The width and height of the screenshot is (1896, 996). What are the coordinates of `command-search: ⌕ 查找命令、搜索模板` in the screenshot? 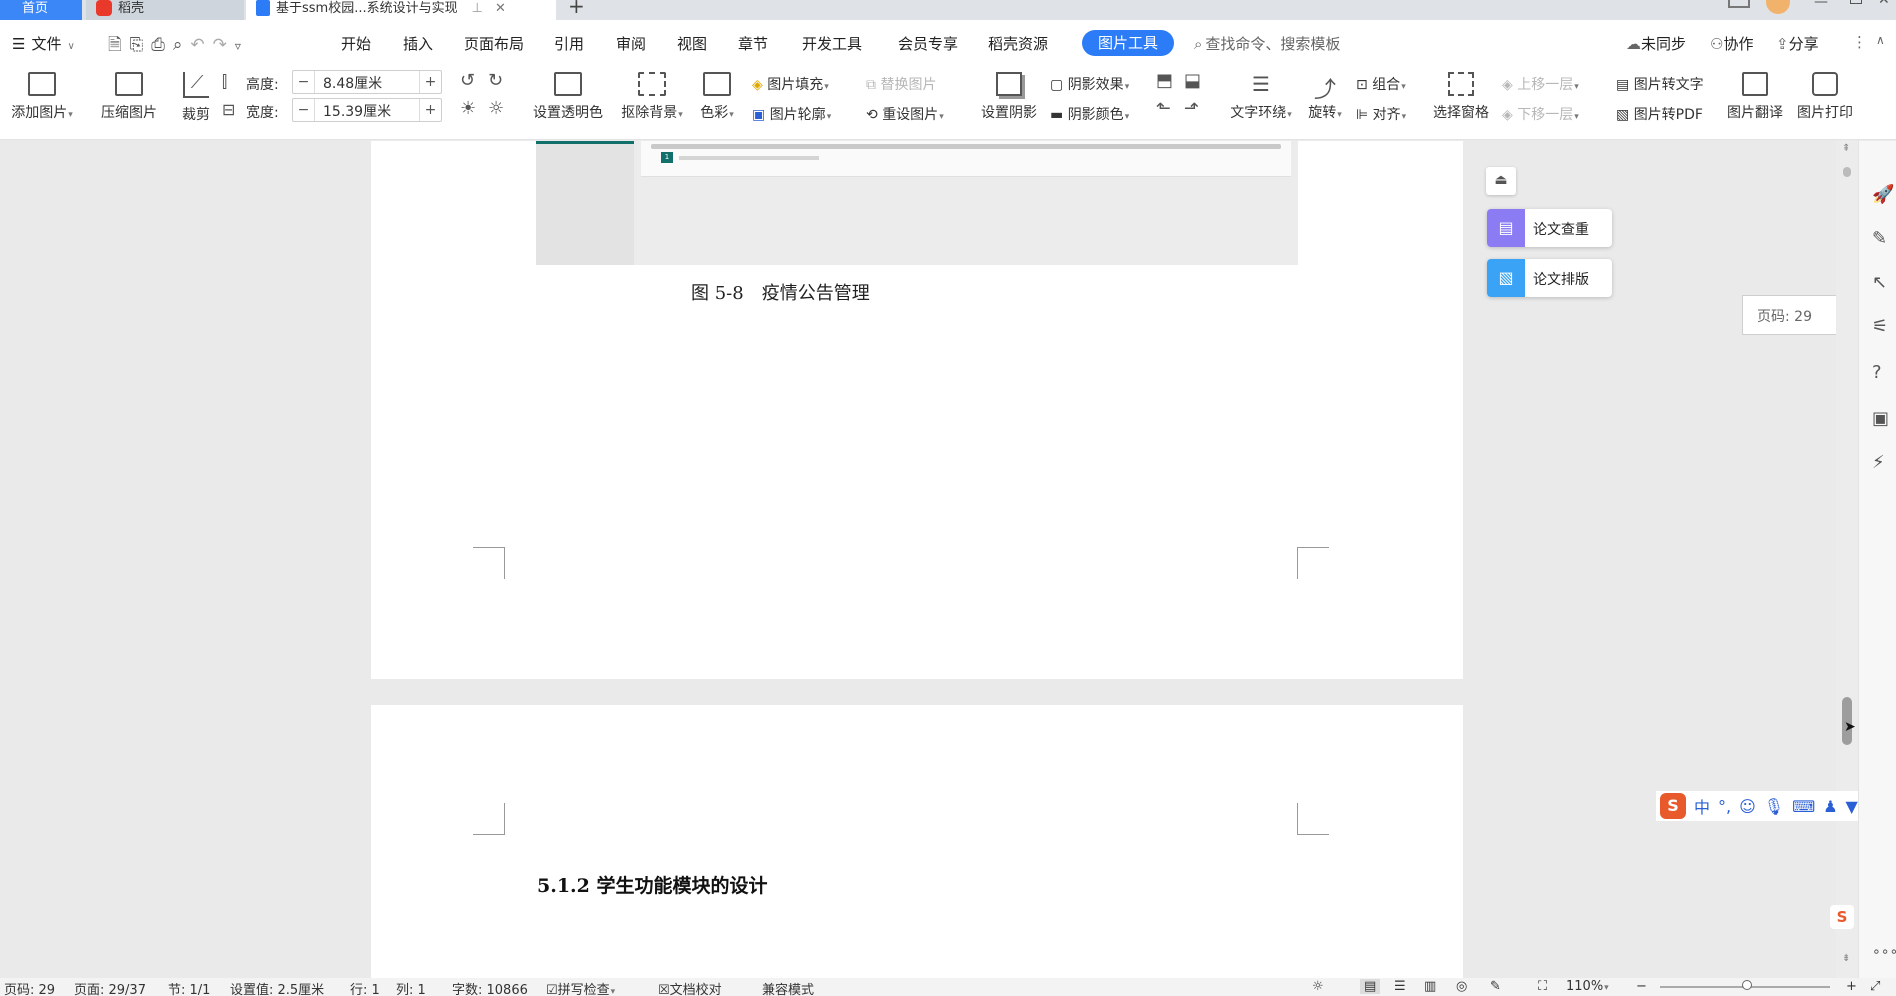 It's located at (1267, 43).